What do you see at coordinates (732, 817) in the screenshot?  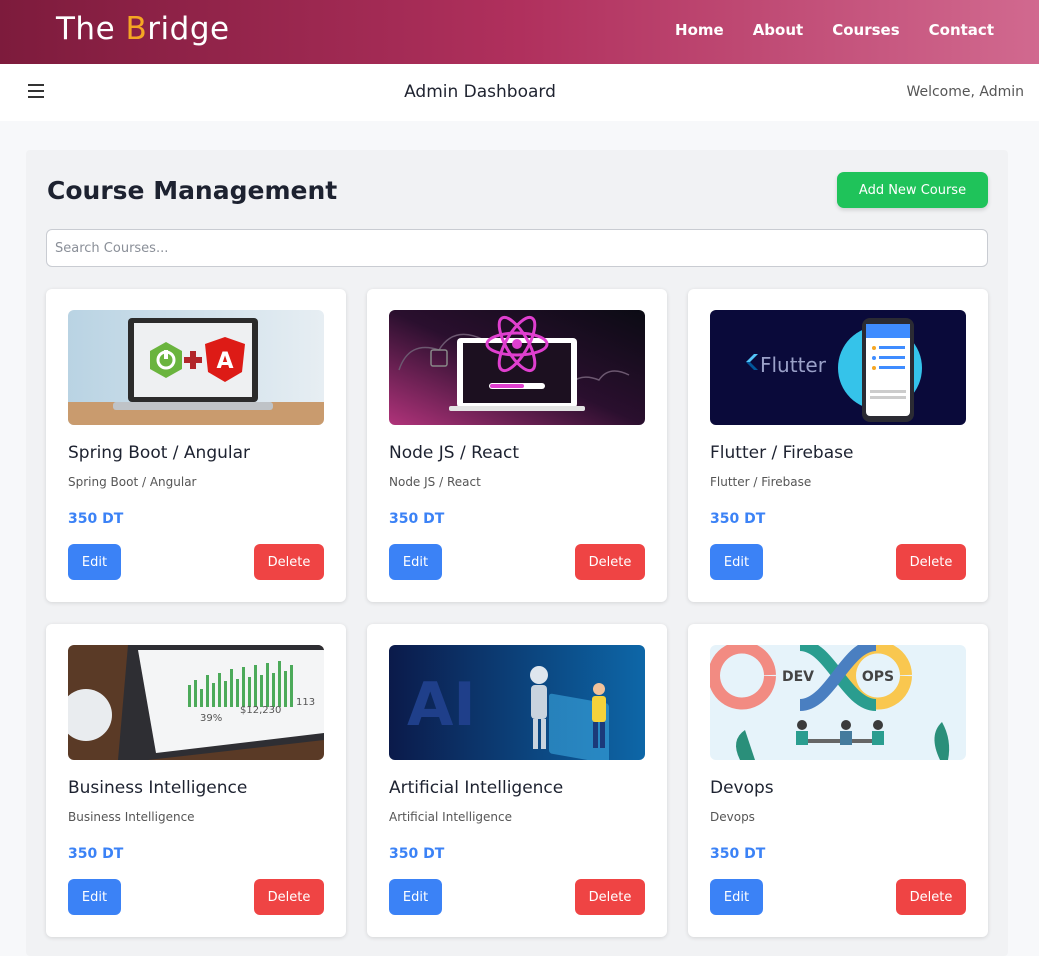 I see `course-description: Devops` at bounding box center [732, 817].